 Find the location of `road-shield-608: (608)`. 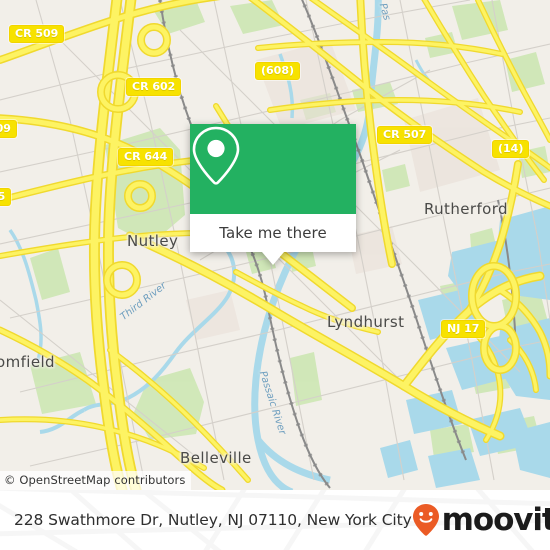

road-shield-608: (608) is located at coordinates (278, 71).